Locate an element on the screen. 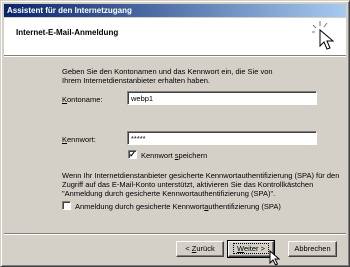  wizard-header: Internet-E-Mail-Anmeldung is located at coordinates (175, 36).